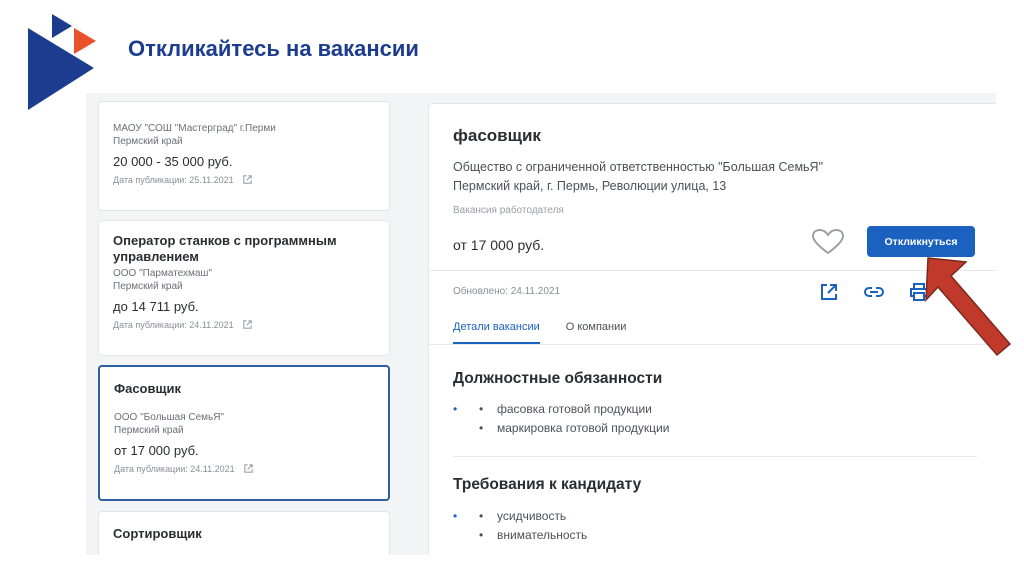 The height and width of the screenshot is (575, 1024). I want to click on list-item: фасовка готовой продукции, so click(561, 409).